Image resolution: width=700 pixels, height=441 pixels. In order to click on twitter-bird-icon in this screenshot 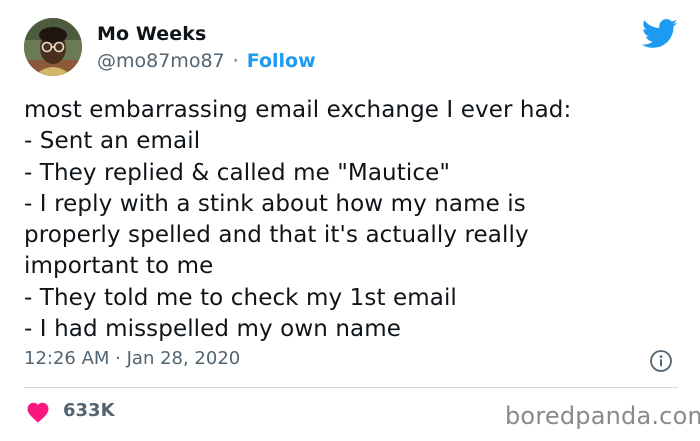, I will do `click(660, 34)`.